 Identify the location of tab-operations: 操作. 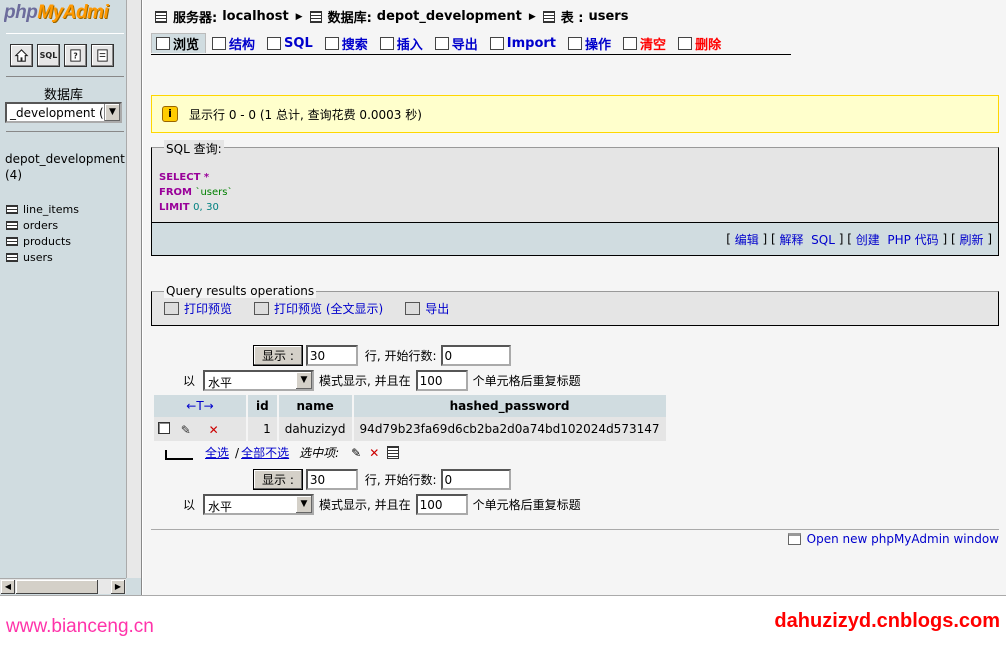
(591, 43).